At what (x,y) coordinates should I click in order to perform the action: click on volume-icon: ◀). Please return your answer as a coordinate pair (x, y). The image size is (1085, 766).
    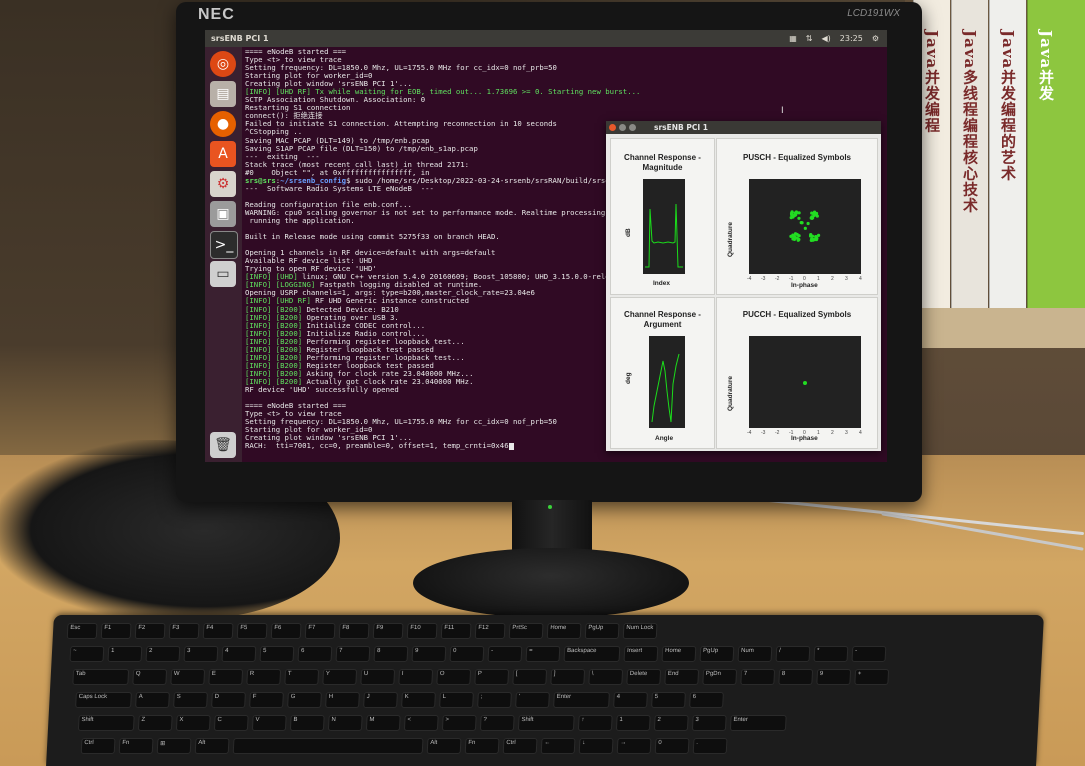
    Looking at the image, I should click on (825, 38).